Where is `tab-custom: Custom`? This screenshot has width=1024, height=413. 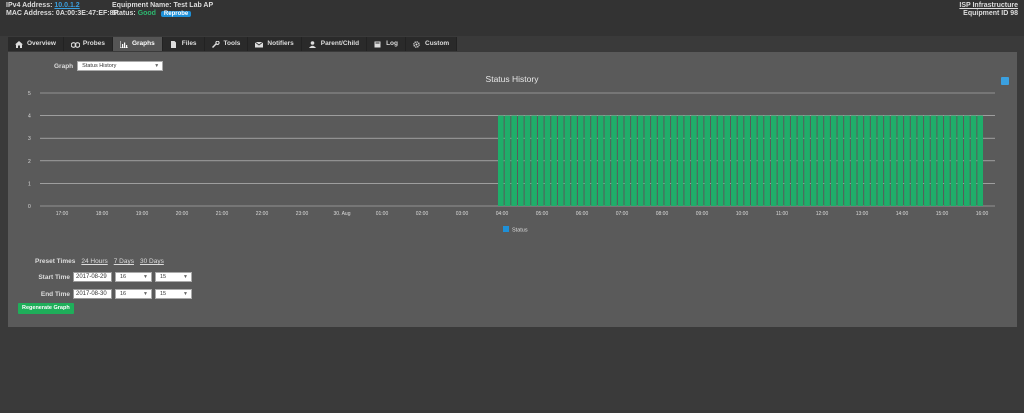
tab-custom: Custom is located at coordinates (432, 44).